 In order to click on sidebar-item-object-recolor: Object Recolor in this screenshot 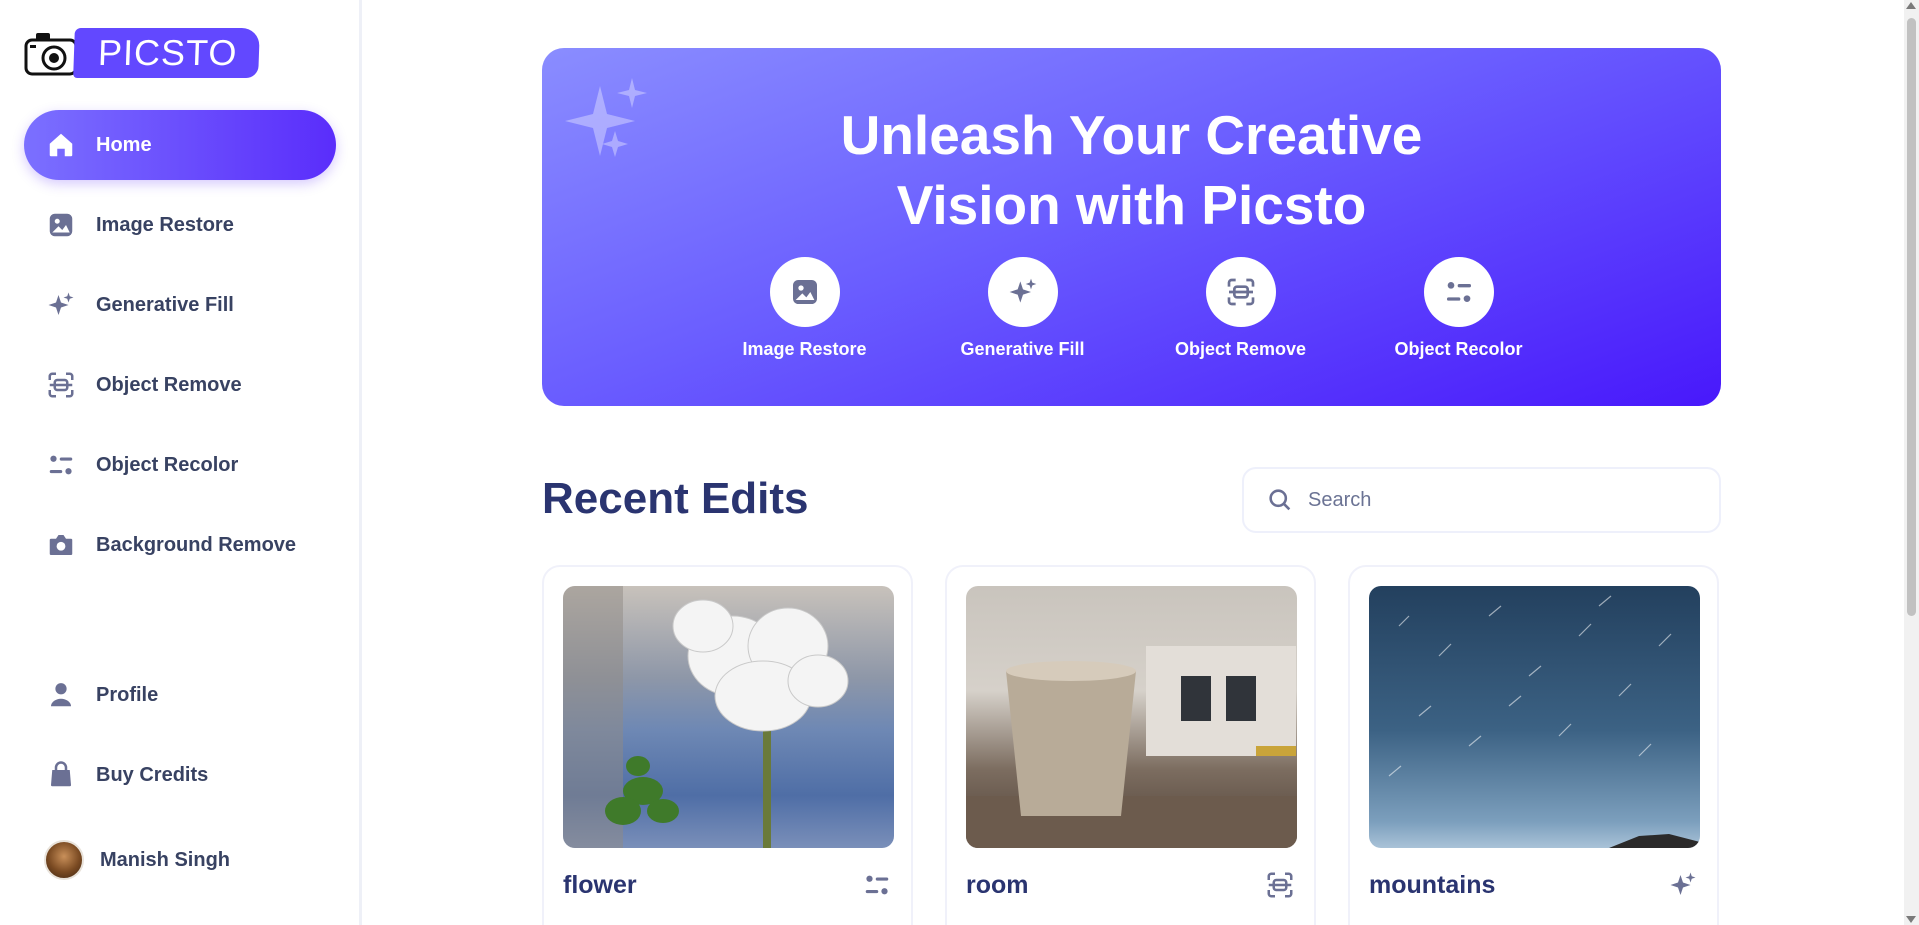, I will do `click(180, 465)`.